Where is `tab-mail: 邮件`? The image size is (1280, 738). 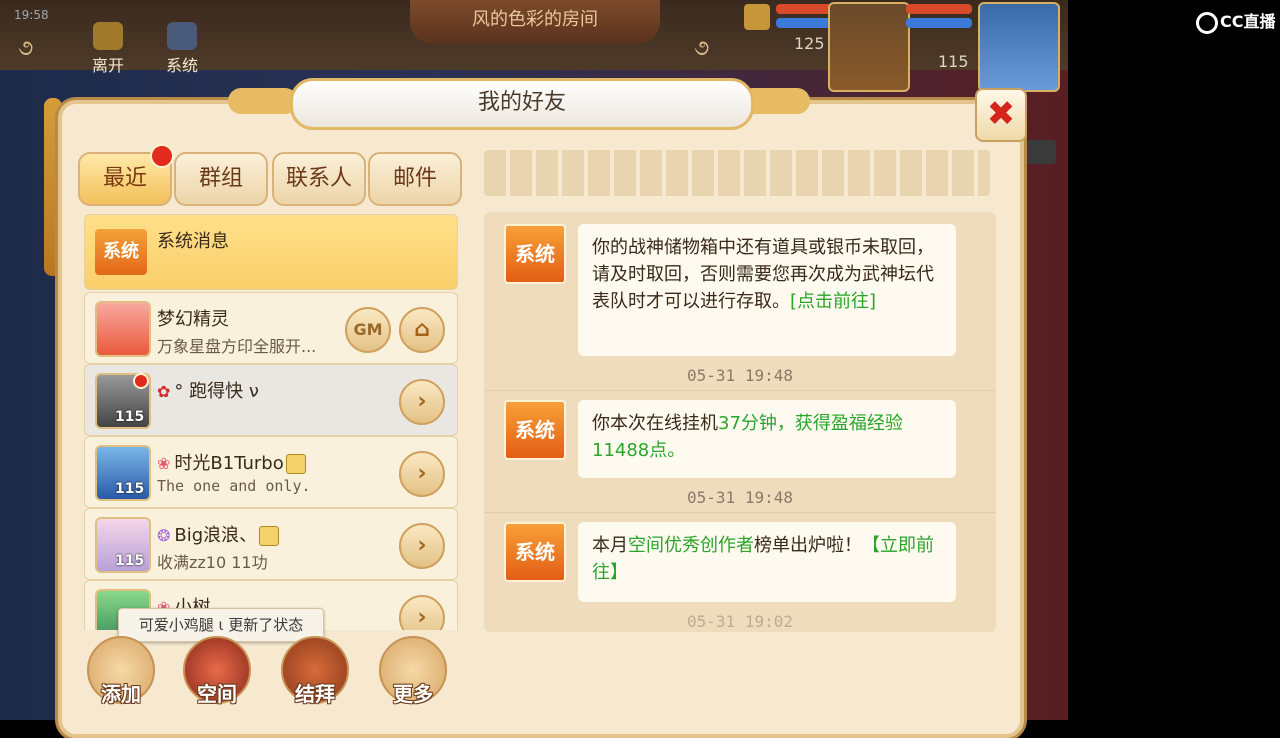 tab-mail: 邮件 is located at coordinates (415, 179).